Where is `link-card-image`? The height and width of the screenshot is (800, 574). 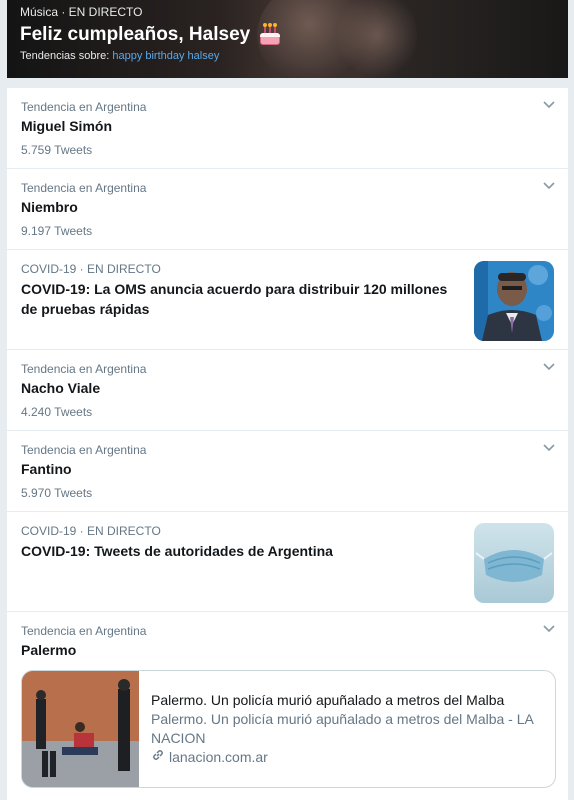
link-card-image is located at coordinates (80, 729).